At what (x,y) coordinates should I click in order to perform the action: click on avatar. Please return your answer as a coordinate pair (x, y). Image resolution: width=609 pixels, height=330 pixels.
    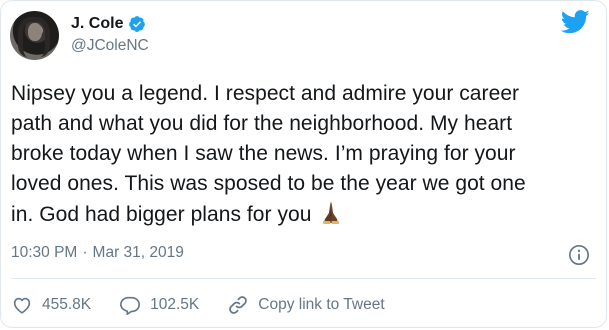
    Looking at the image, I should click on (34, 35).